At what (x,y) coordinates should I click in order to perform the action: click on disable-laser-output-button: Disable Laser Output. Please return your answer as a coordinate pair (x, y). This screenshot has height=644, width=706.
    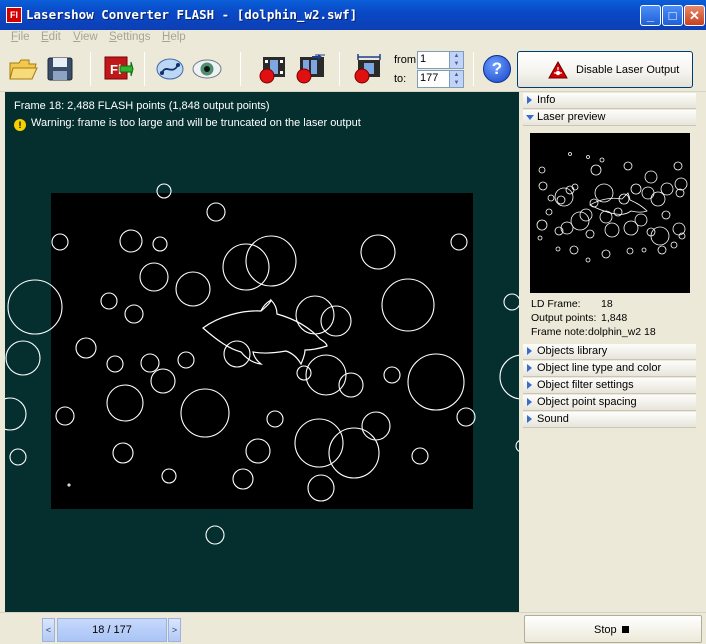
    Looking at the image, I should click on (605, 69).